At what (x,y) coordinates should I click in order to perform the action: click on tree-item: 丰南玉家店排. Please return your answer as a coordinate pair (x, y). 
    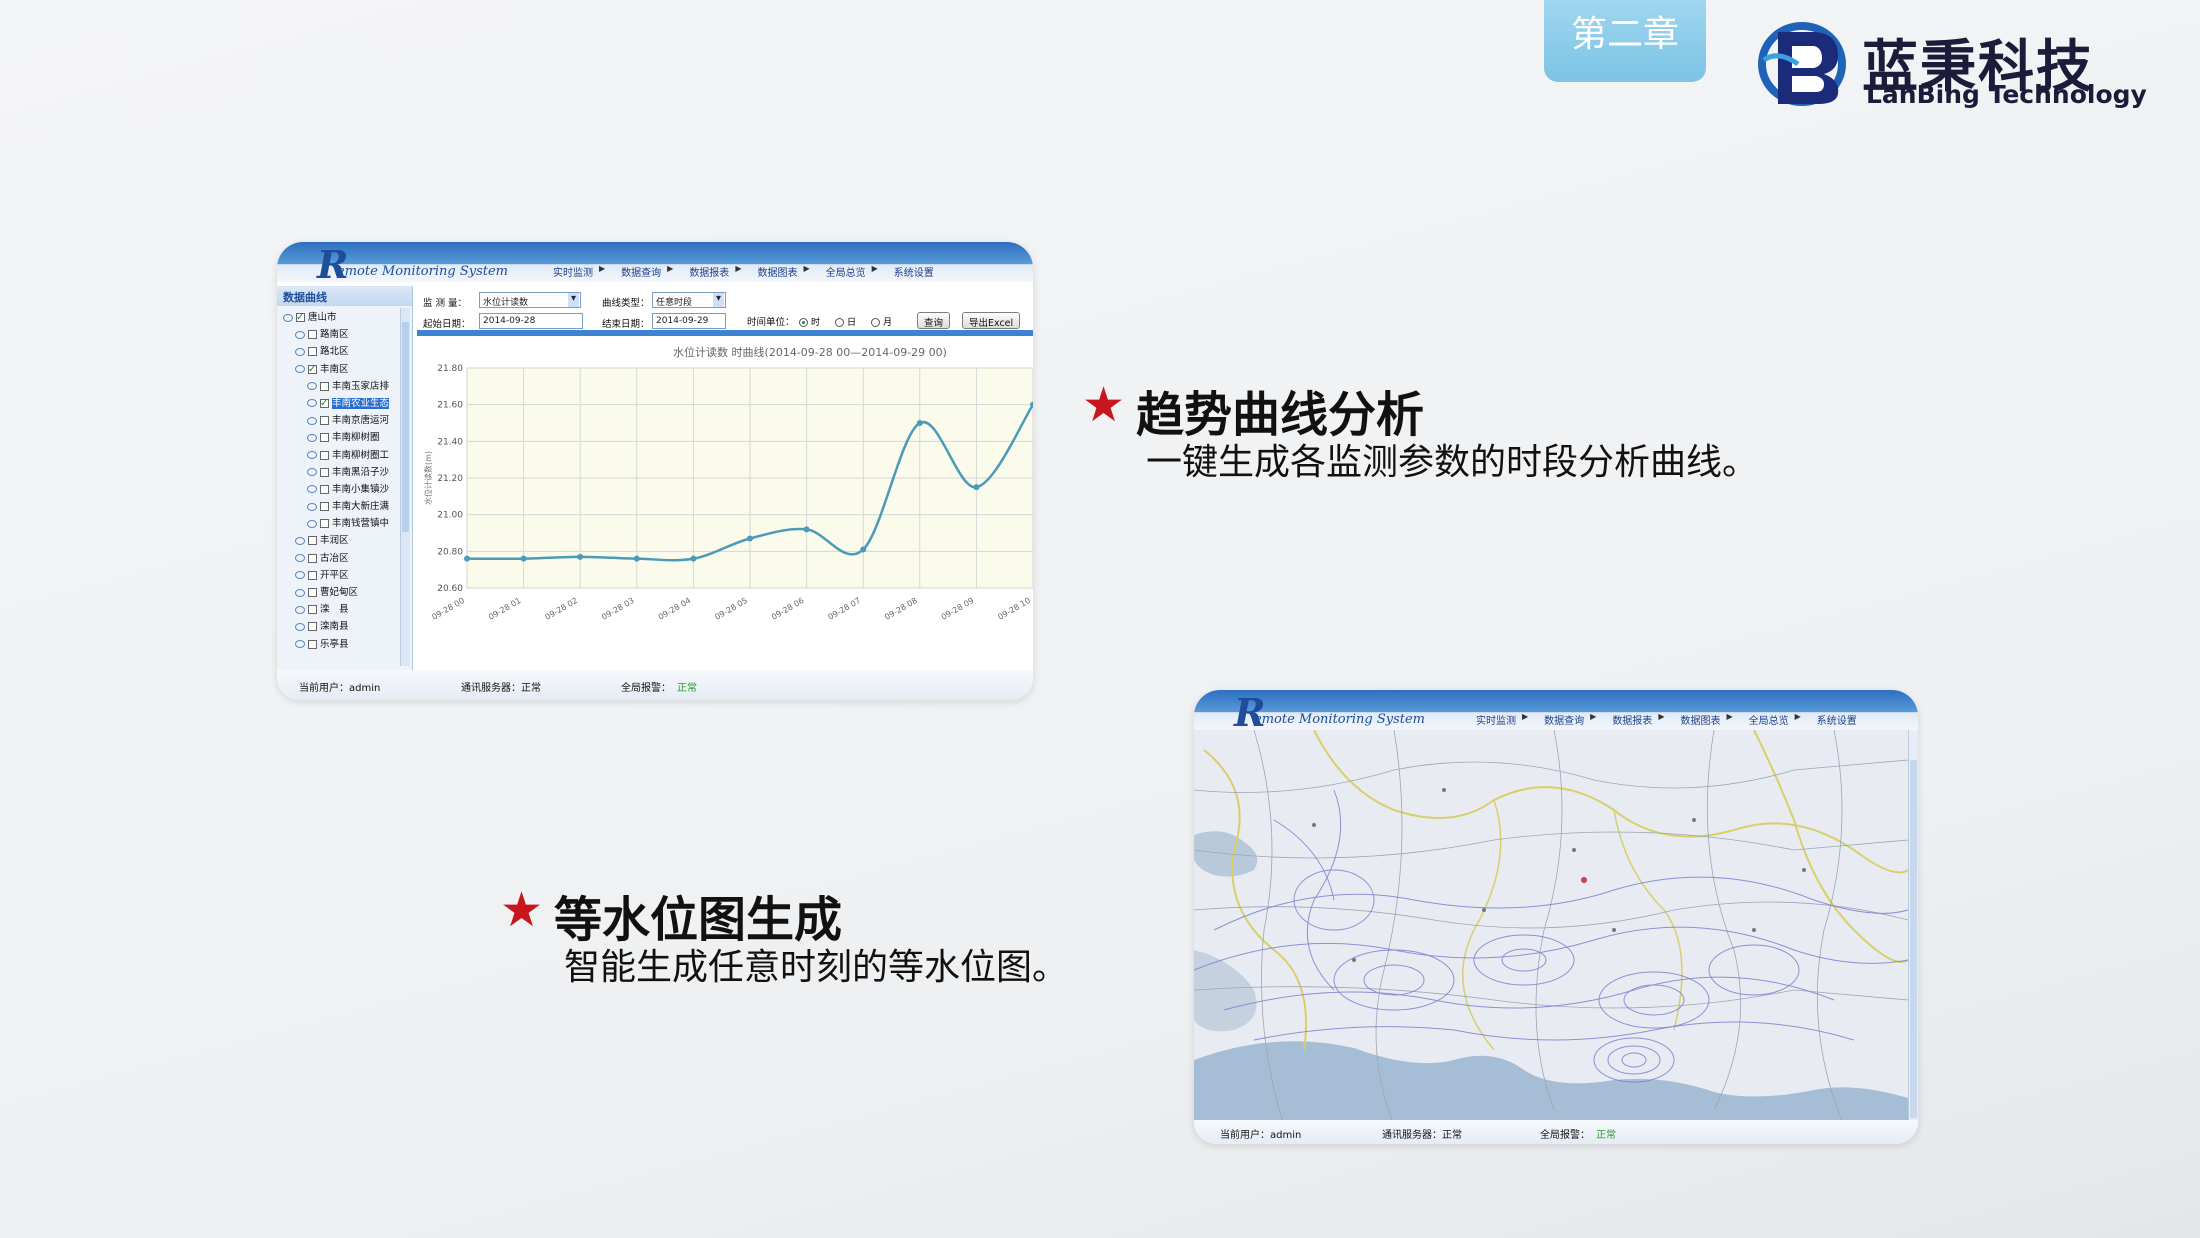
    Looking at the image, I should click on (344, 386).